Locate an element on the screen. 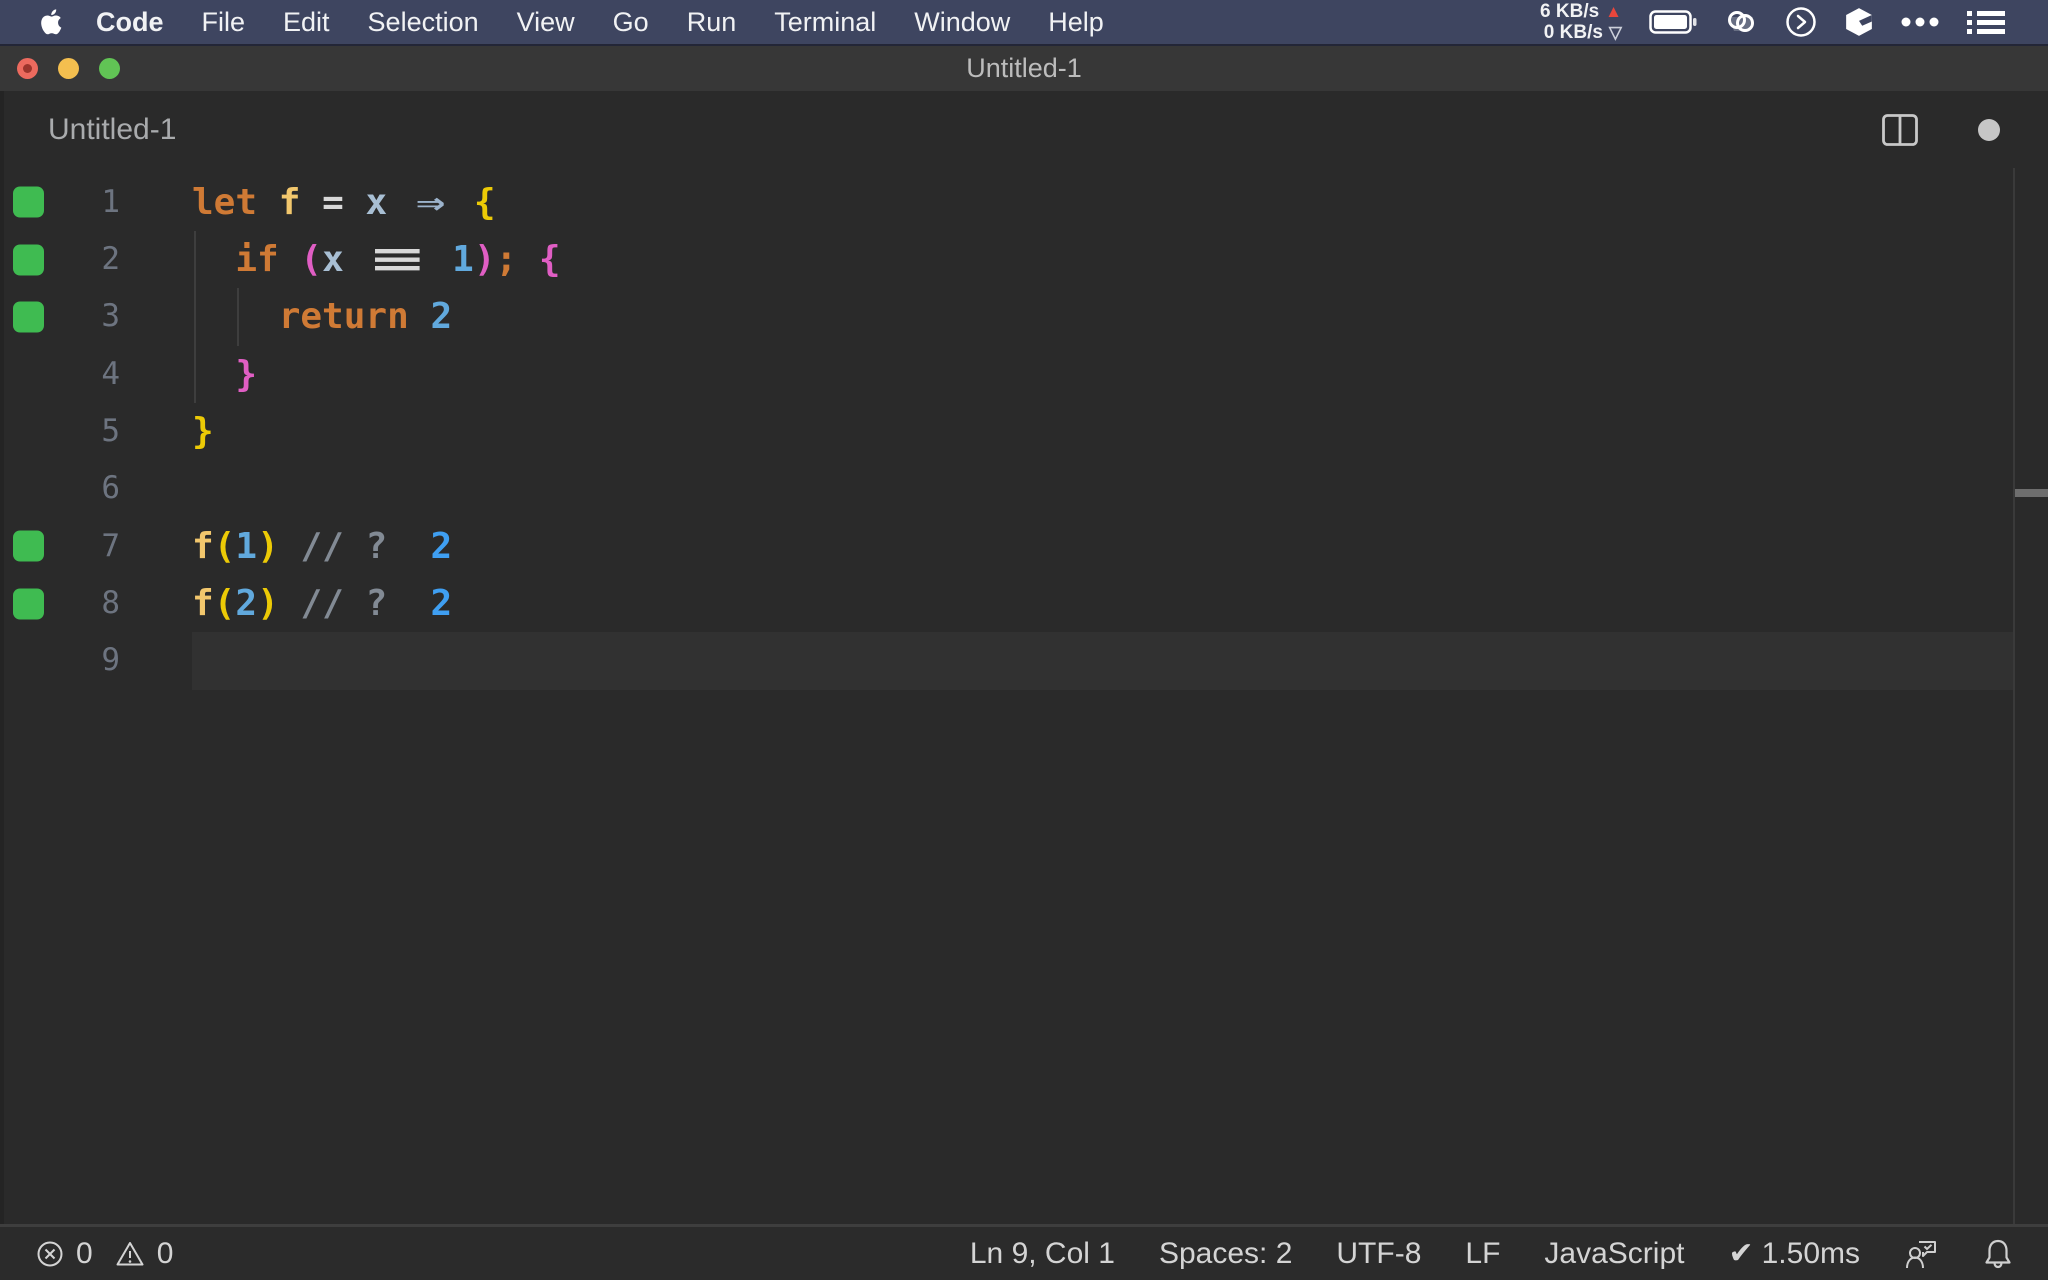  code-token: return is located at coordinates (343, 317).